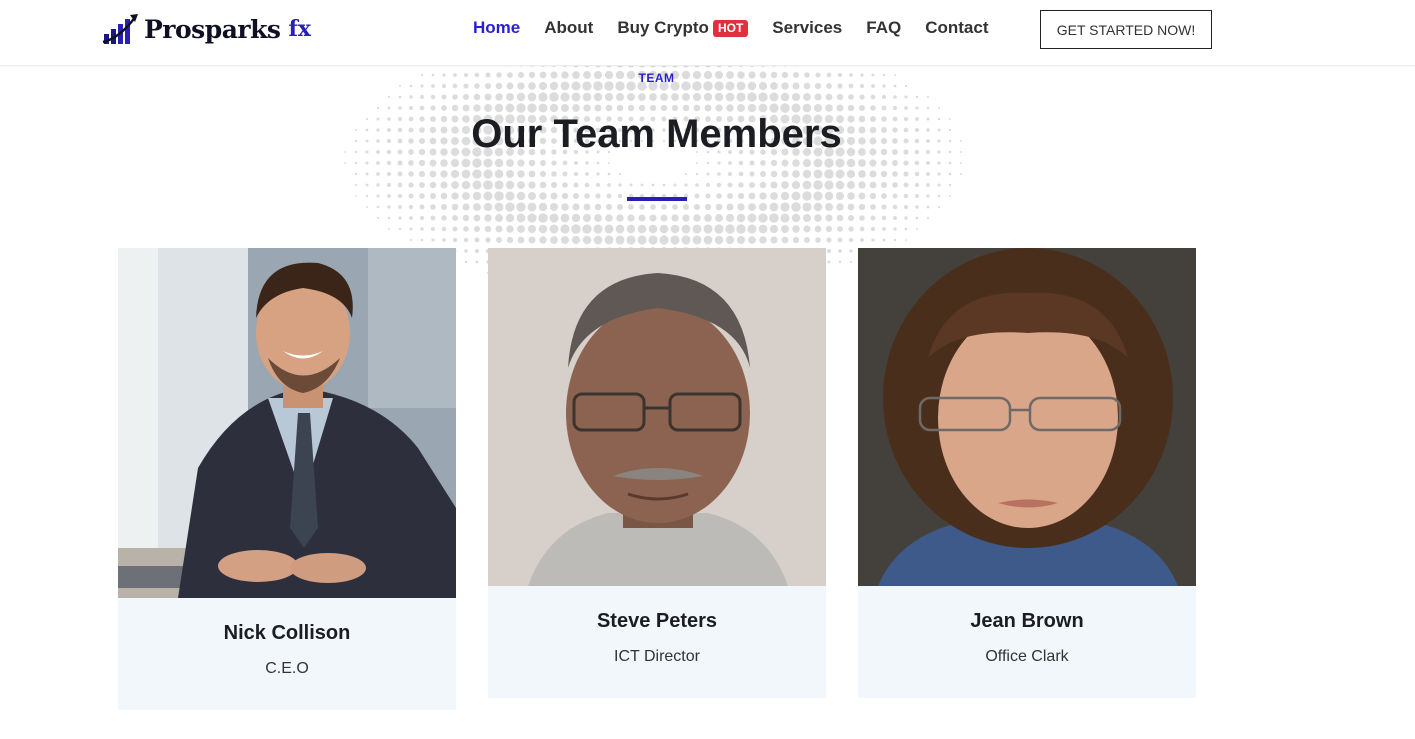 The height and width of the screenshot is (739, 1415). I want to click on nav-item-contact: Contact, so click(956, 28).